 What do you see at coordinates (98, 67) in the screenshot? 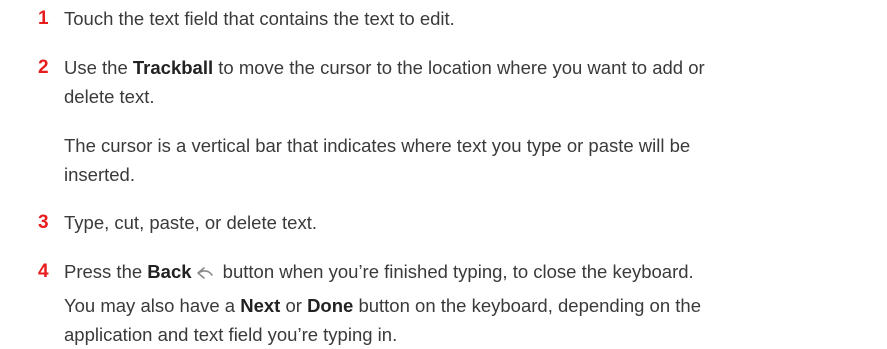
I see `step-text-segment: Use the` at bounding box center [98, 67].